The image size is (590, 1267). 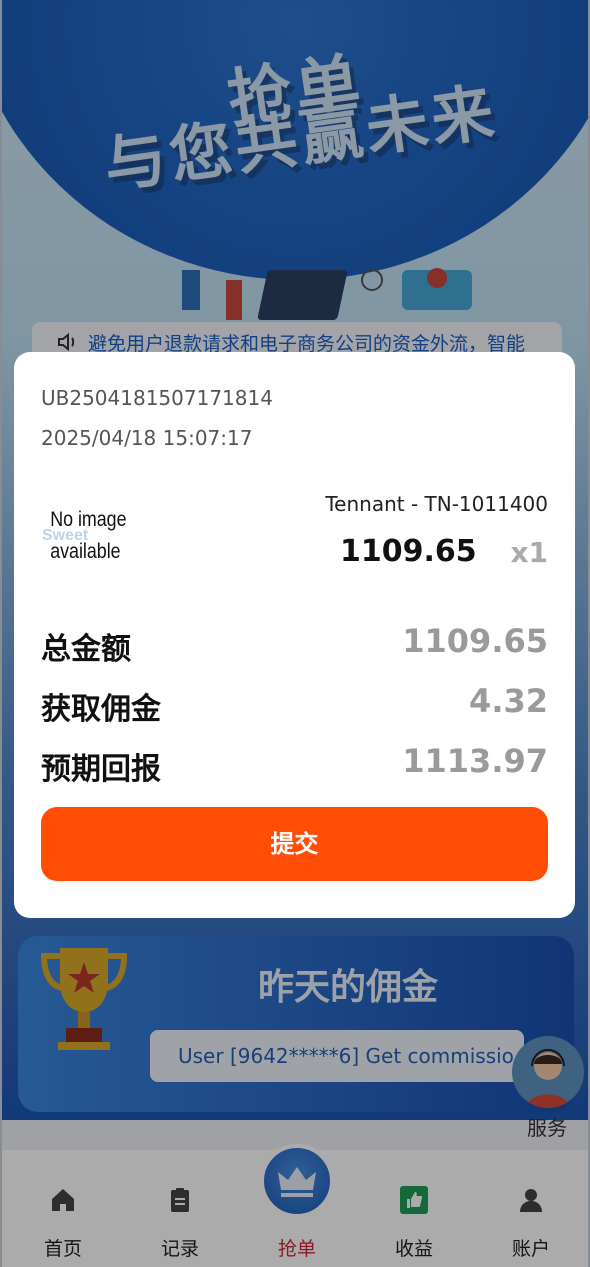 I want to click on product-image-placeholder: Sweet No image available, so click(x=84, y=536).